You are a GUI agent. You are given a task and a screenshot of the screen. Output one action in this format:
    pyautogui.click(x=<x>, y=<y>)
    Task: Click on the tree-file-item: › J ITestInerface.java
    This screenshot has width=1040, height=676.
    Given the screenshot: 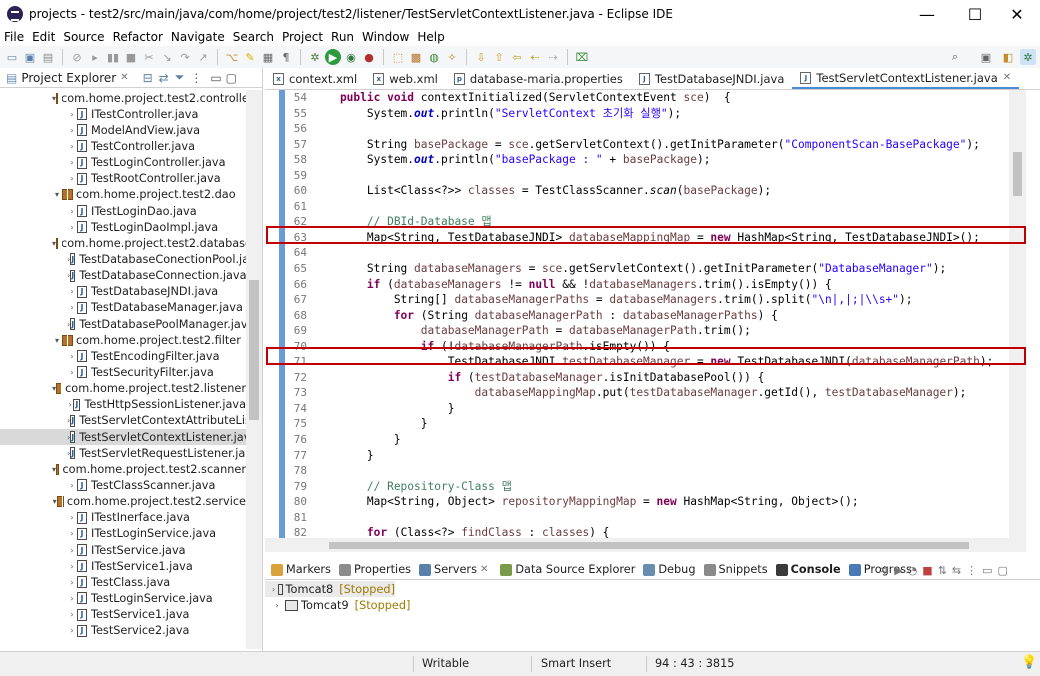 What is the action you would take?
    pyautogui.click(x=123, y=518)
    